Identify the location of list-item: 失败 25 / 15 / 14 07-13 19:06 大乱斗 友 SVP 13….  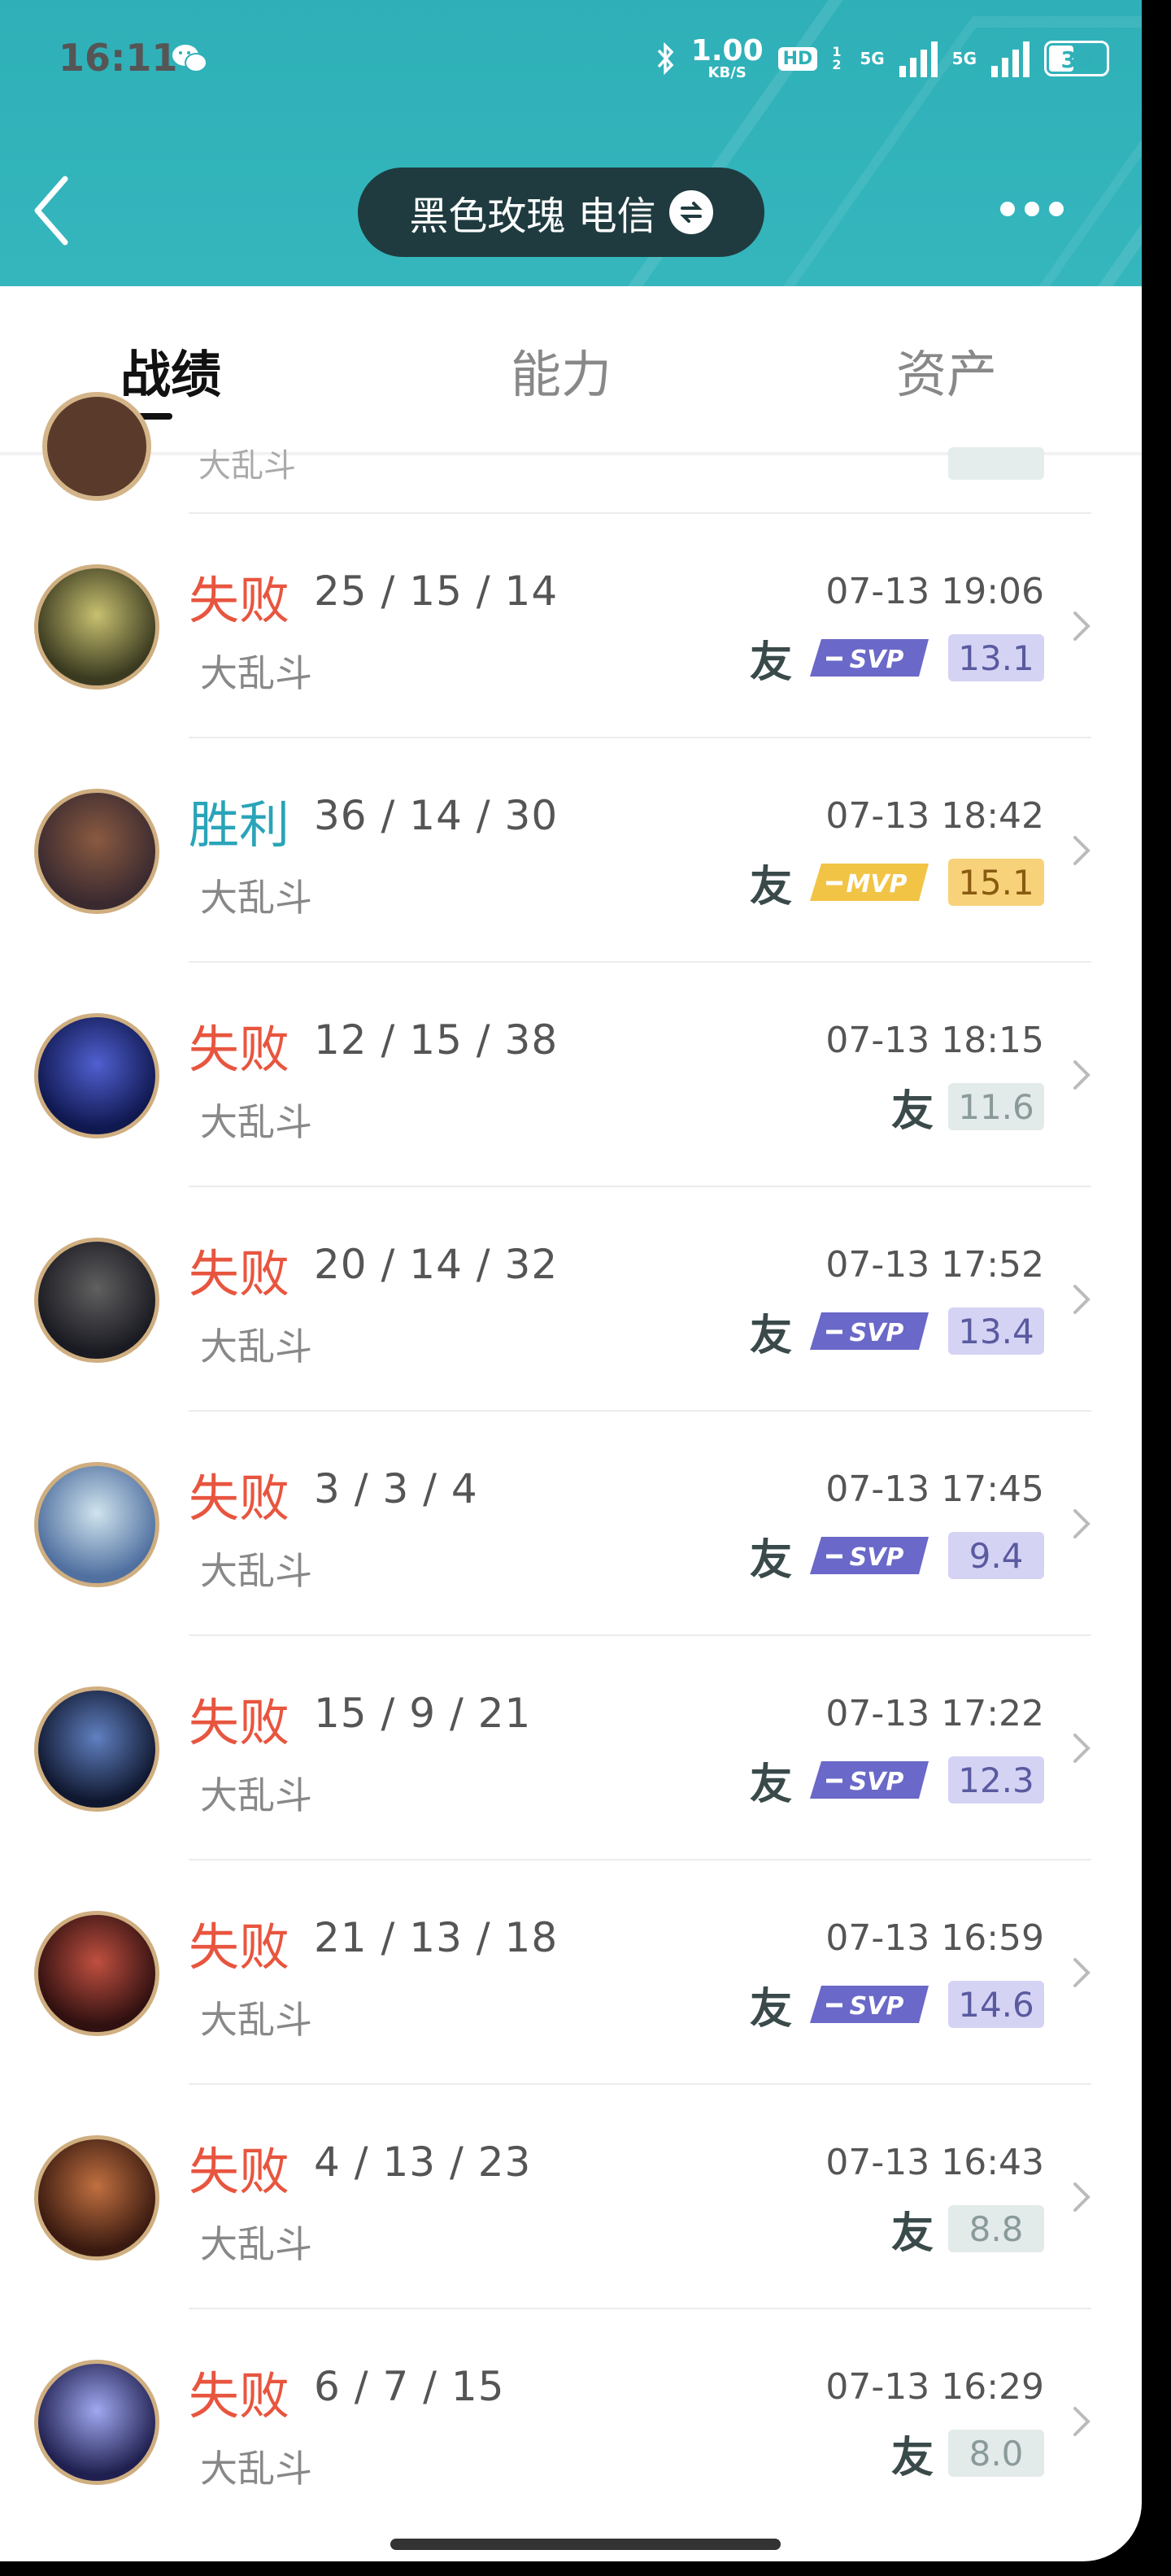
(571, 626).